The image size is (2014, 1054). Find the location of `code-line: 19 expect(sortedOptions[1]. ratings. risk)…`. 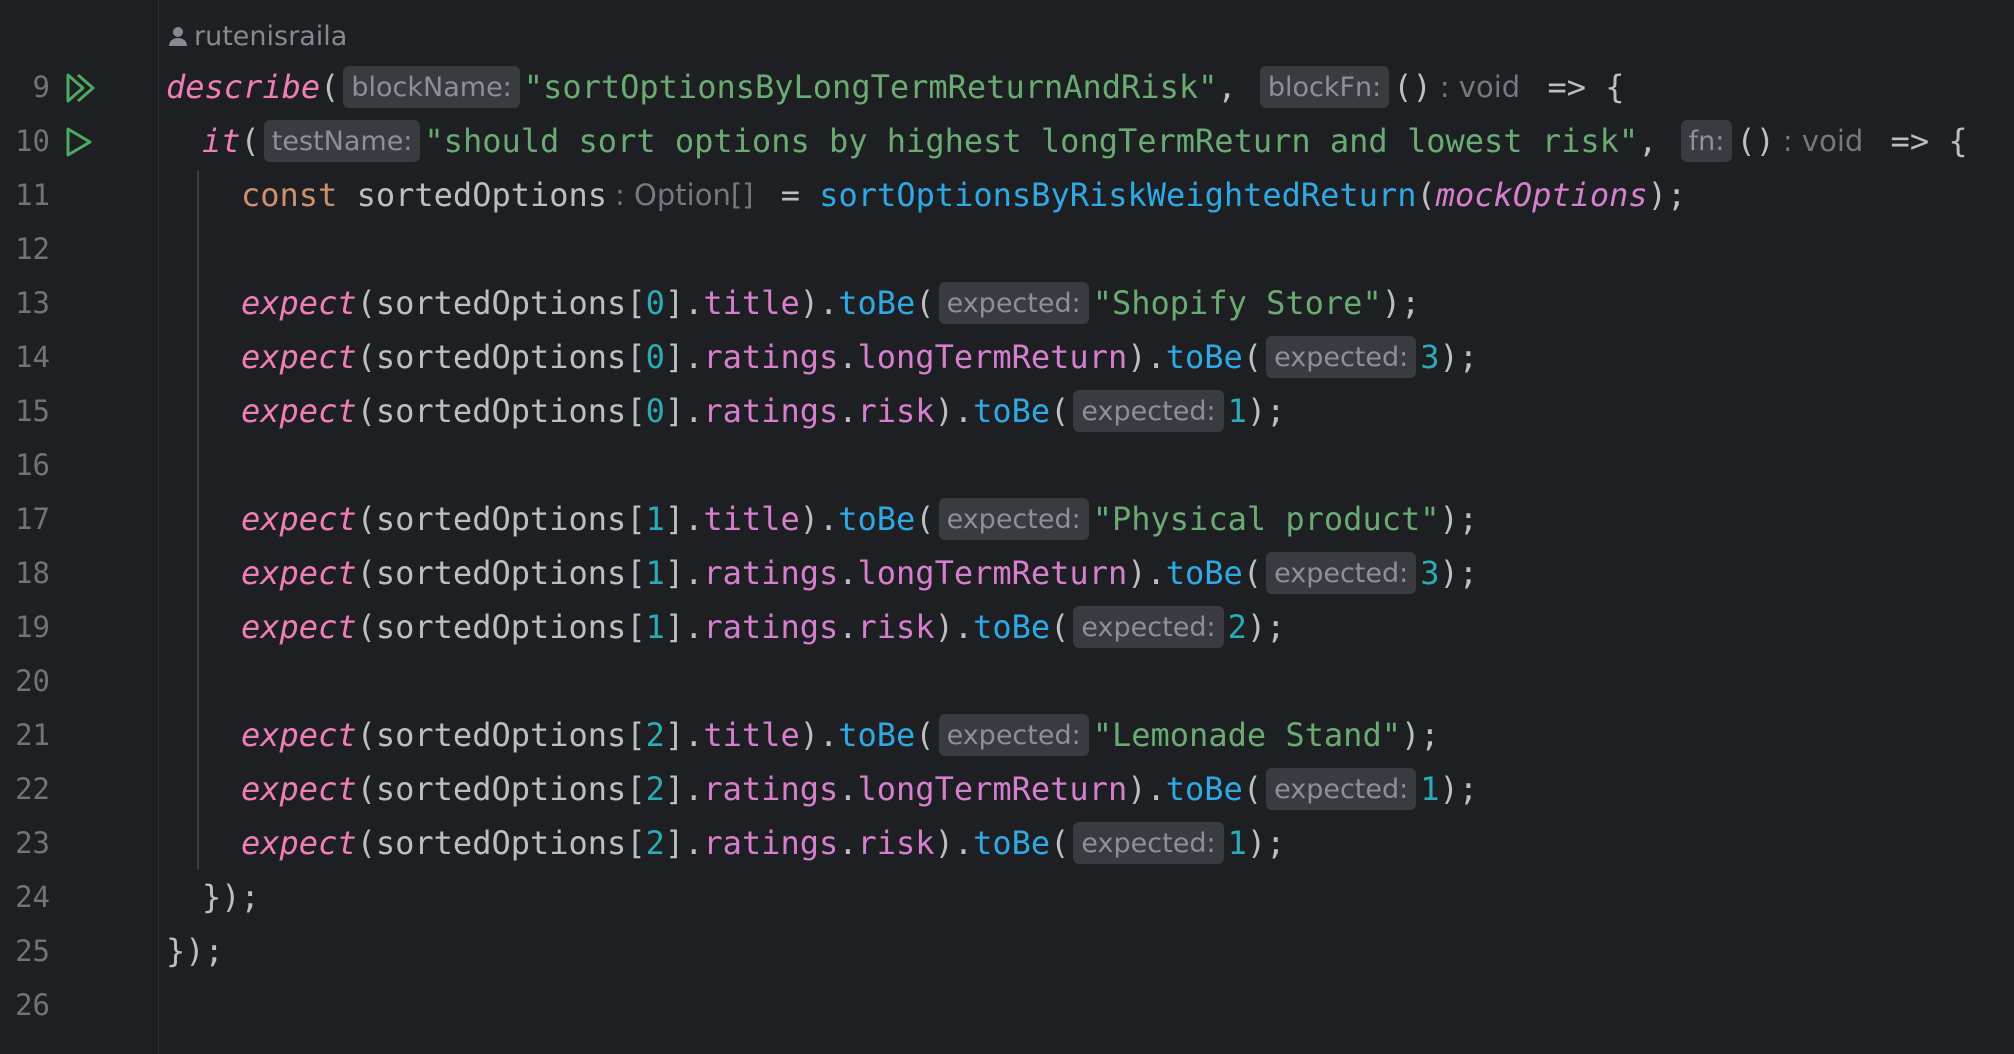

code-line: 19 expect(sortedOptions[1]. ratings. risk)… is located at coordinates (1007, 627).